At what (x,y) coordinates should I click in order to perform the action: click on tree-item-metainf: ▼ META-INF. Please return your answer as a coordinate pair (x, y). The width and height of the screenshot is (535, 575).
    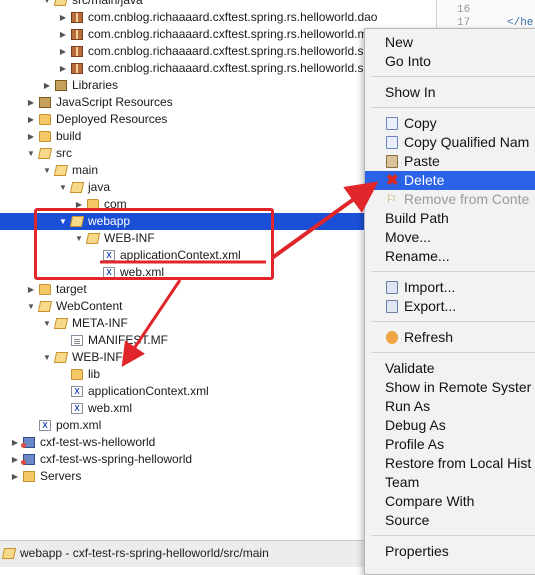
    Looking at the image, I should click on (210, 323).